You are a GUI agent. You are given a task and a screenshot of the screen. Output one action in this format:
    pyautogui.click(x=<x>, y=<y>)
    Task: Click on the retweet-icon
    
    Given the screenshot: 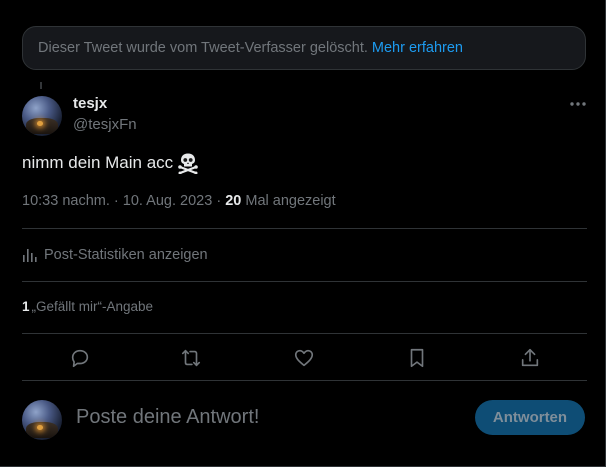 What is the action you would take?
    pyautogui.click(x=191, y=358)
    